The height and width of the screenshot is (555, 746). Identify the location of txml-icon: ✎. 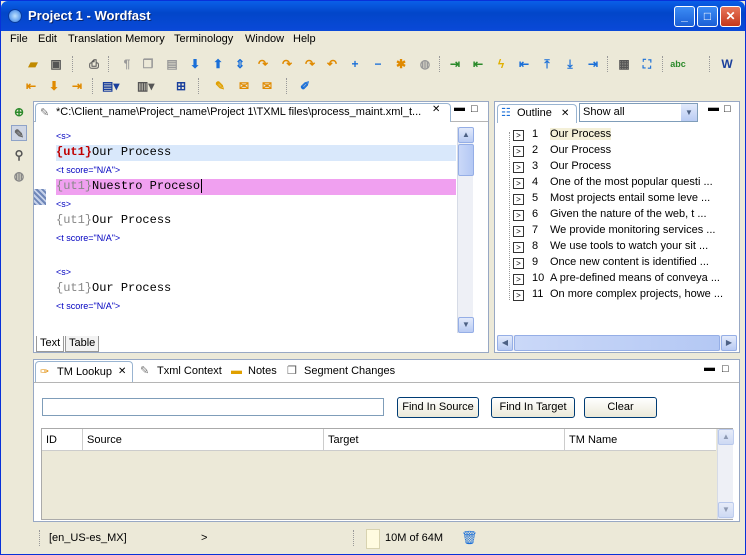
(19, 133).